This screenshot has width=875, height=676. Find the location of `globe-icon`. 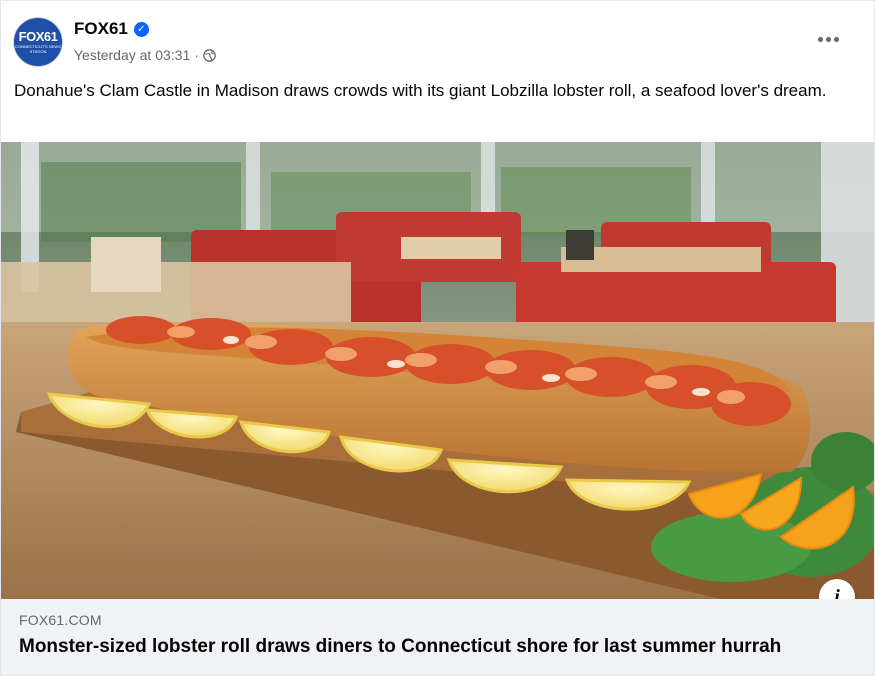

globe-icon is located at coordinates (209, 55).